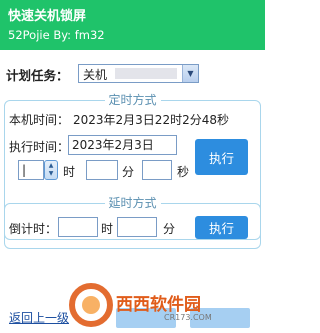 The image size is (320, 333). Describe the element at coordinates (137, 227) in the screenshot. I see `countdown-minute-input` at that location.